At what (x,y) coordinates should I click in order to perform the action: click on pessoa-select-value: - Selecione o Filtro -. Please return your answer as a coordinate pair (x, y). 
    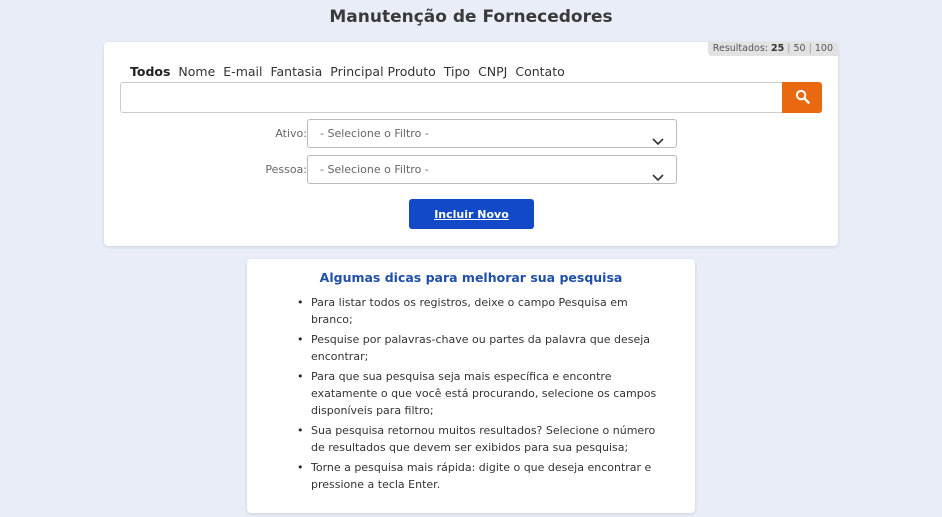
    Looking at the image, I should click on (374, 169).